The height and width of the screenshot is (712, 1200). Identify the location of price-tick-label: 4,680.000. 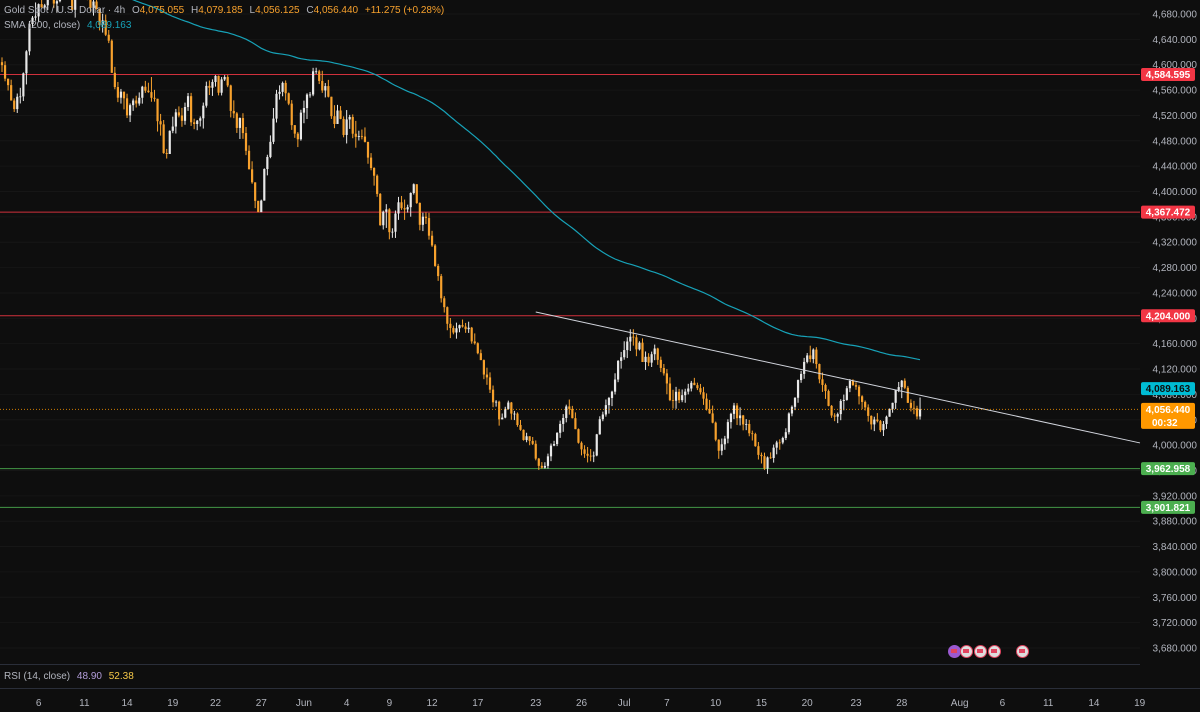
(1175, 15).